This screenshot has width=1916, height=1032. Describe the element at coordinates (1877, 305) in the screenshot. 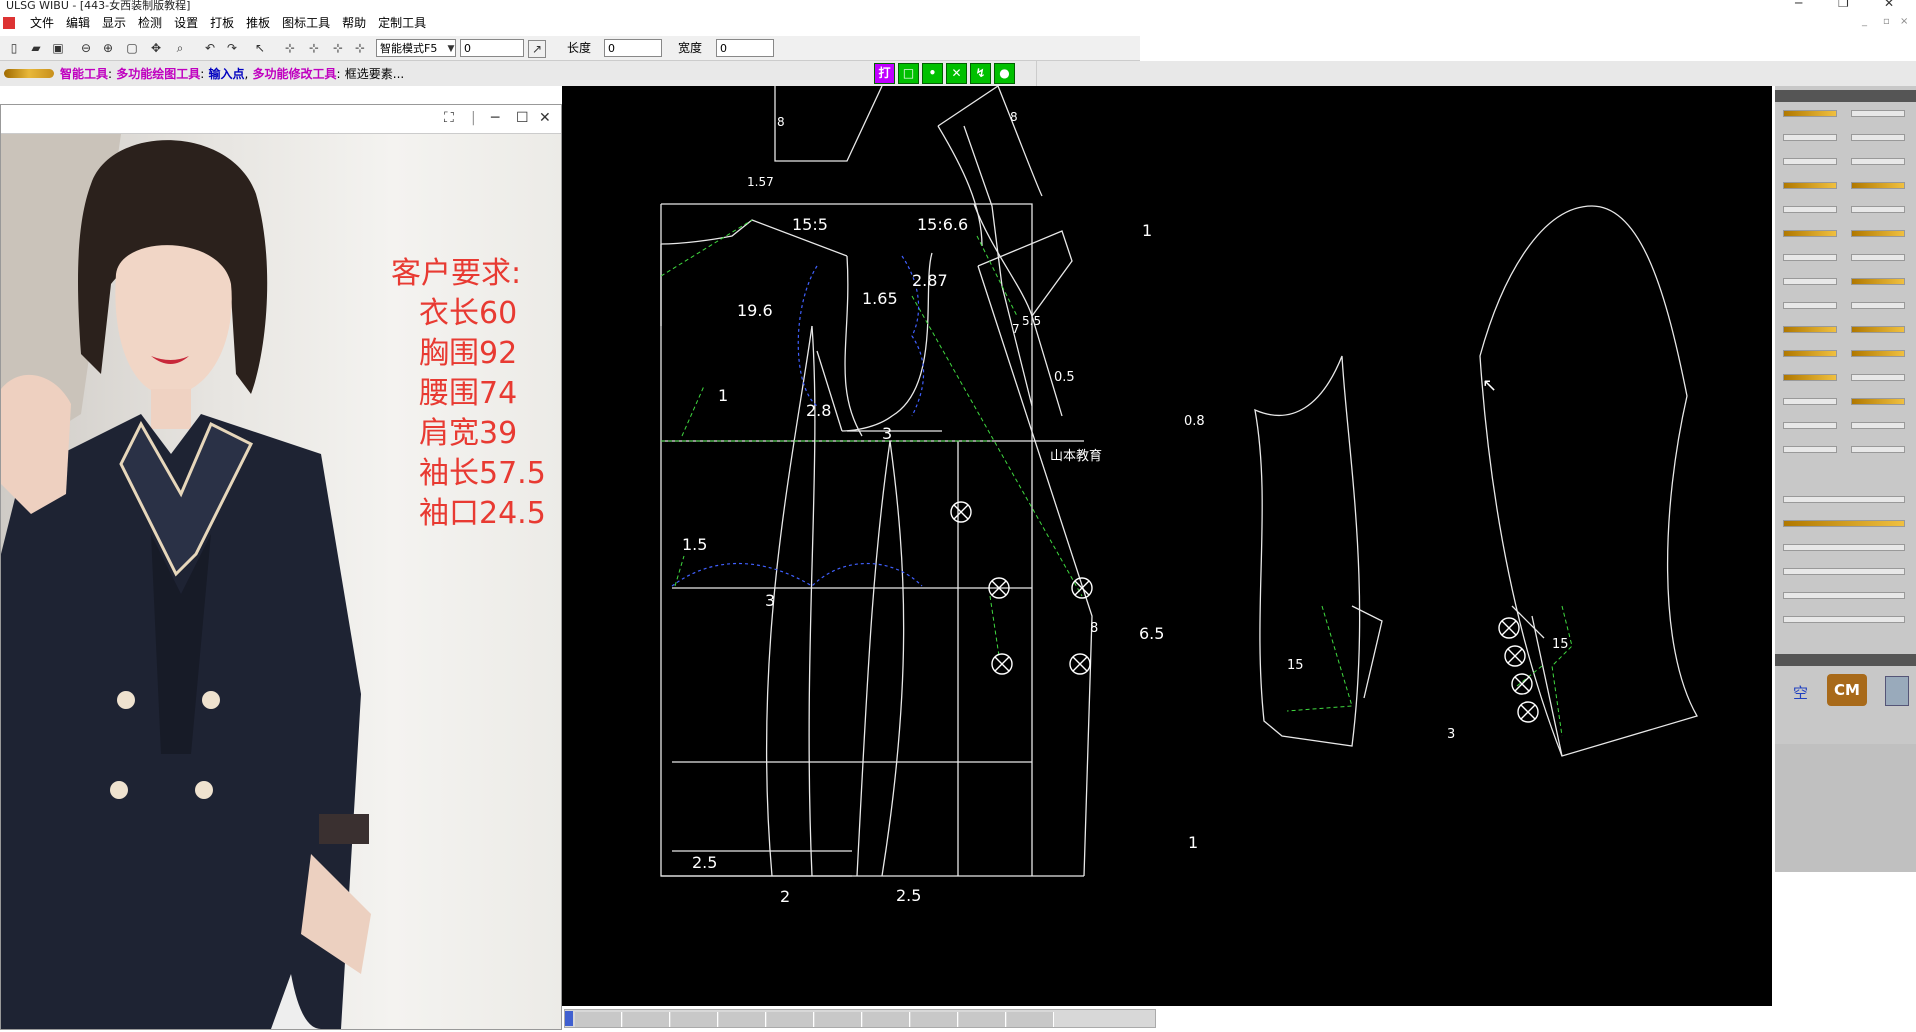

I see `join-tool` at that location.